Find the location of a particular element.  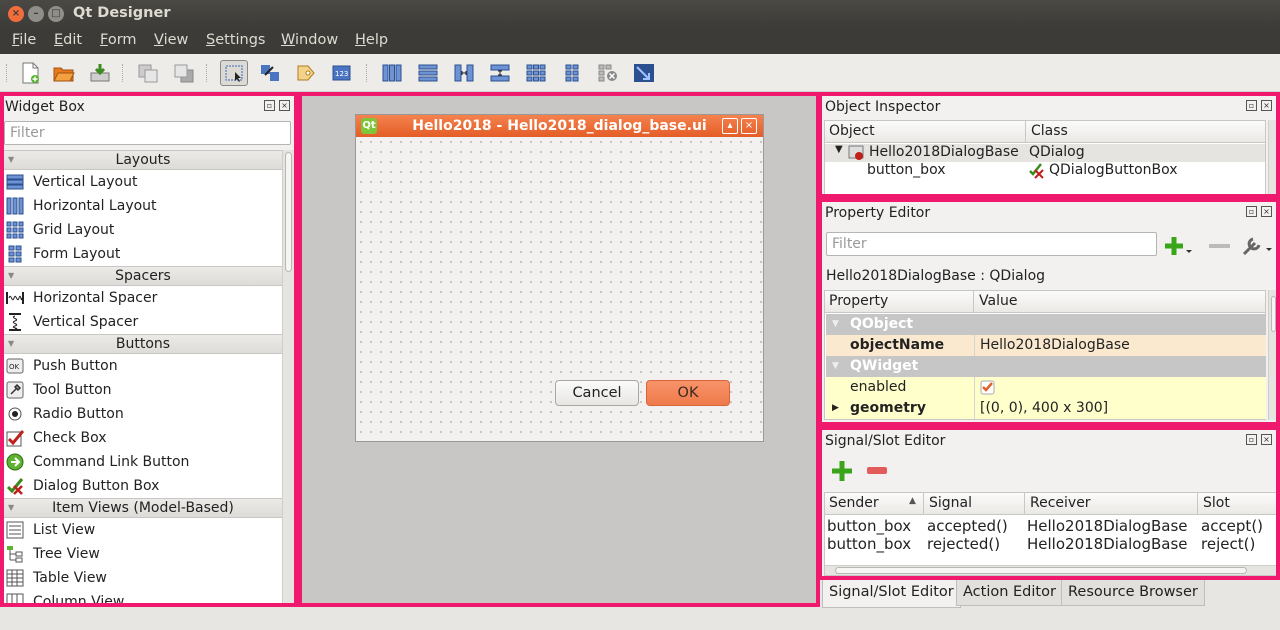

property-row-geometry: ▶ geometry [(0, 0), 400 x 300] is located at coordinates (1046, 408).